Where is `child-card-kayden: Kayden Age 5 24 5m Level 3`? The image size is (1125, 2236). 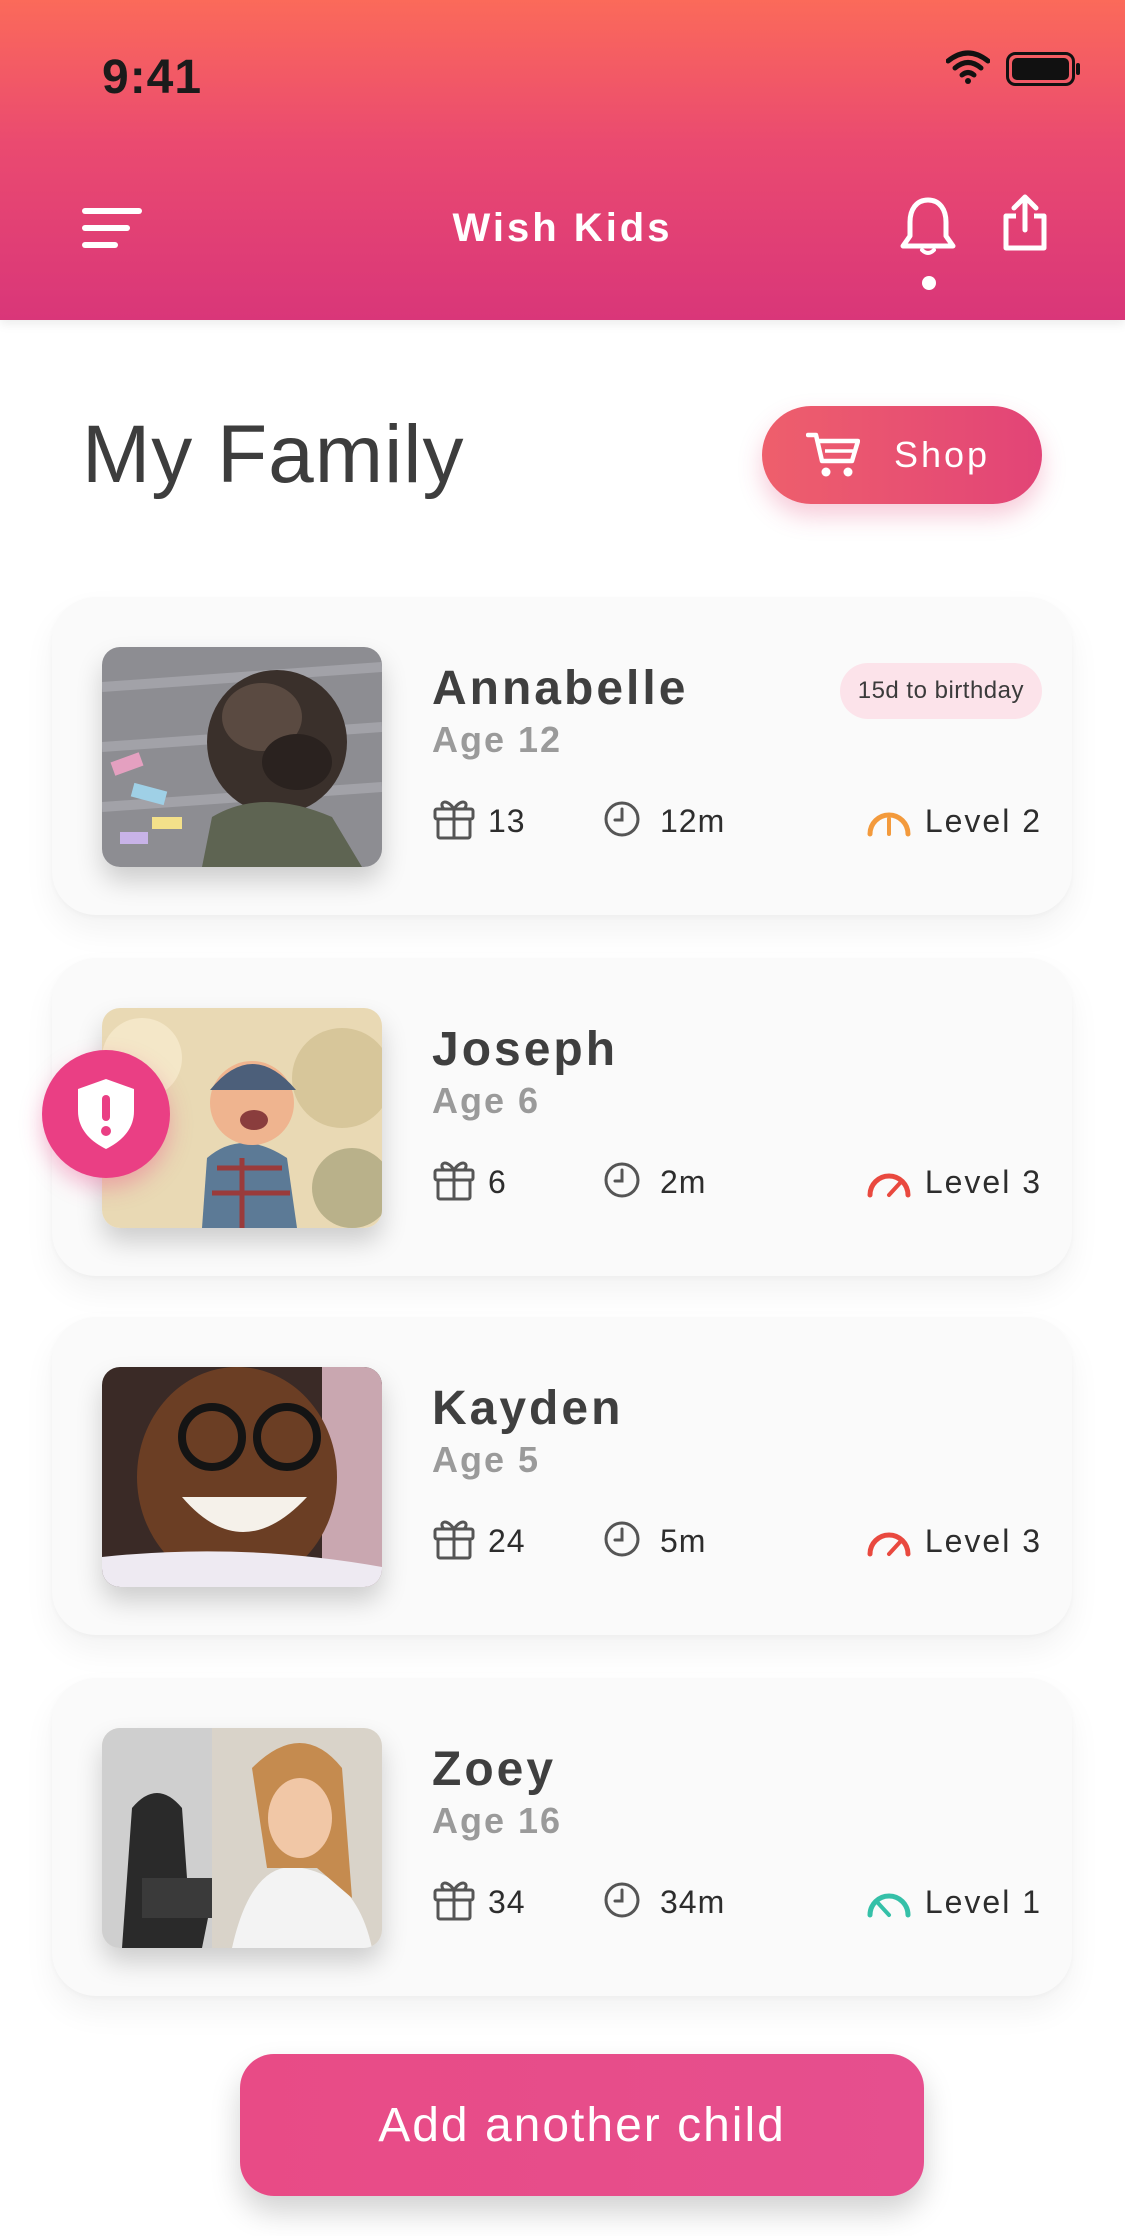
child-card-kayden: Kayden Age 5 24 5m Level 3 is located at coordinates (562, 1476).